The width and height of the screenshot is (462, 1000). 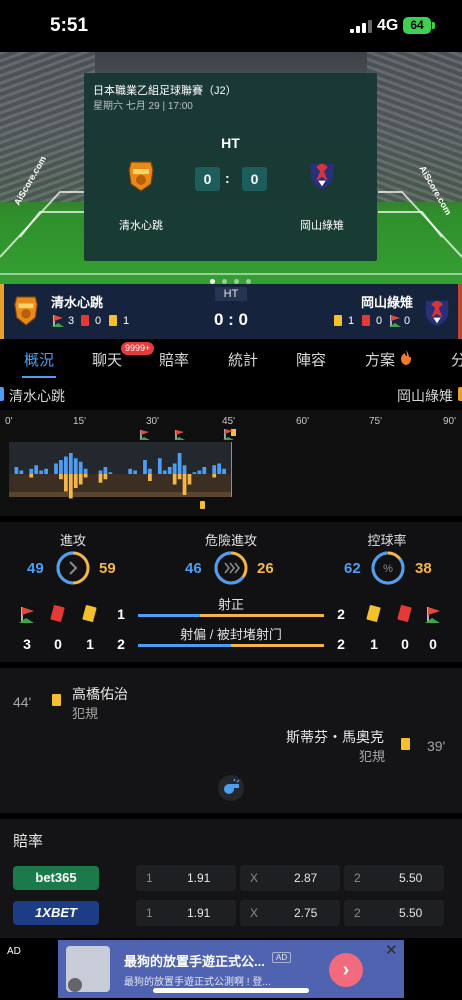 I want to click on home-red-cards: 0, so click(x=58, y=644).